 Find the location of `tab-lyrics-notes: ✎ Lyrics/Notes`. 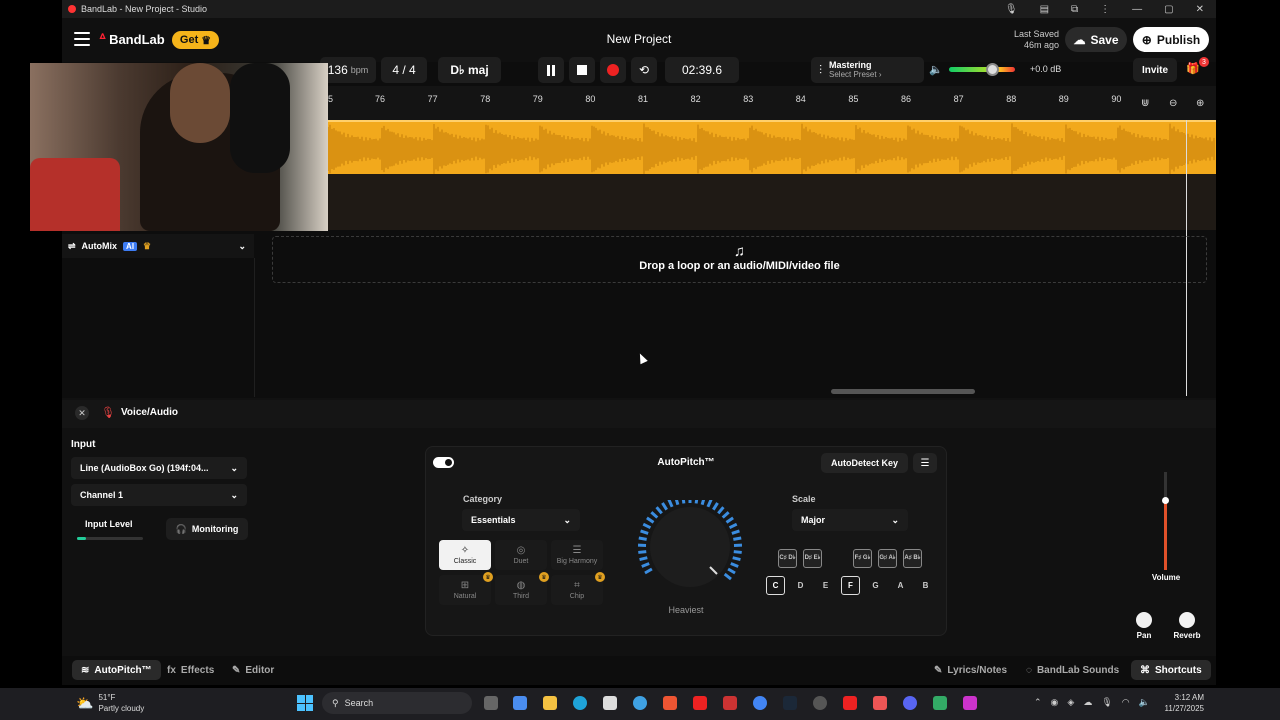

tab-lyrics-notes: ✎ Lyrics/Notes is located at coordinates (970, 670).